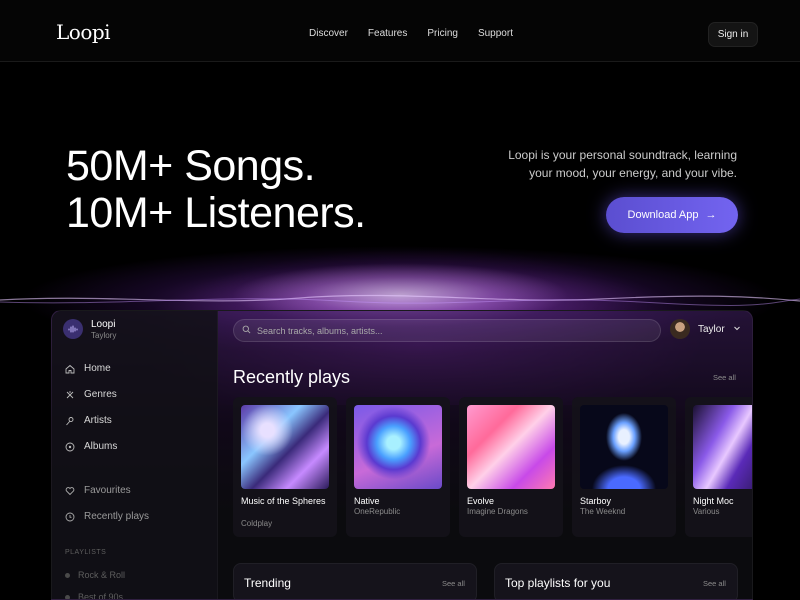 The image size is (800, 600). I want to click on sidebar-item-artists: Artists, so click(88, 420).